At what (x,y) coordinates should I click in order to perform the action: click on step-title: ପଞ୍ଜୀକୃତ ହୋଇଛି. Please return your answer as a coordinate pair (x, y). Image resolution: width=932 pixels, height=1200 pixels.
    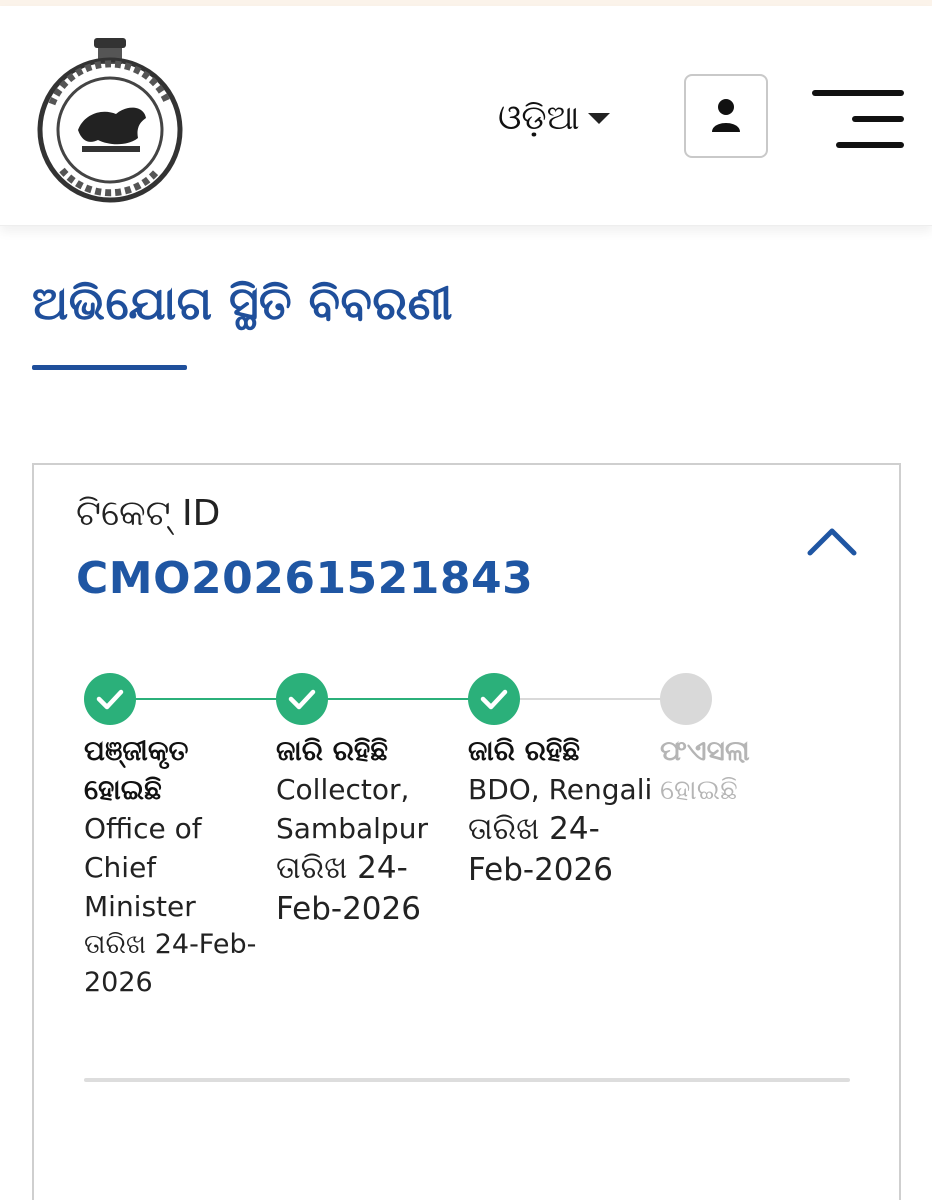
    Looking at the image, I should click on (136, 770).